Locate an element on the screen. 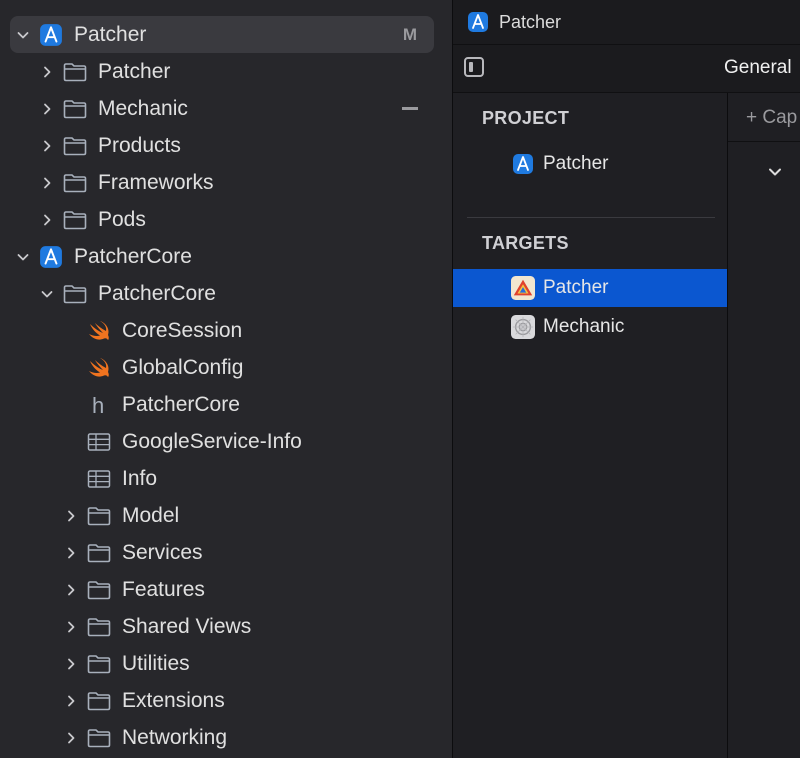 The height and width of the screenshot is (758, 800). navigator-row: GoogleService-Info is located at coordinates (226, 441).